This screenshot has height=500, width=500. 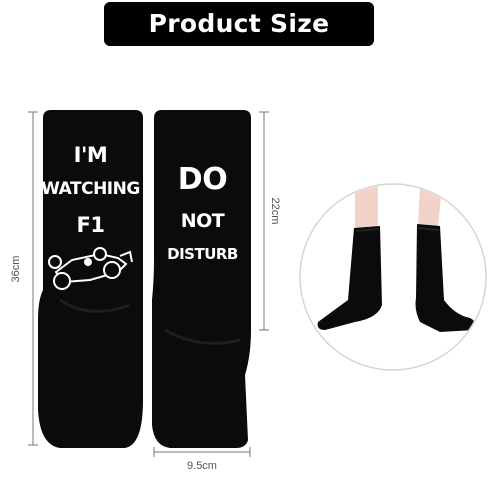 I want to click on left-sock-line3: F1, so click(x=90, y=225).